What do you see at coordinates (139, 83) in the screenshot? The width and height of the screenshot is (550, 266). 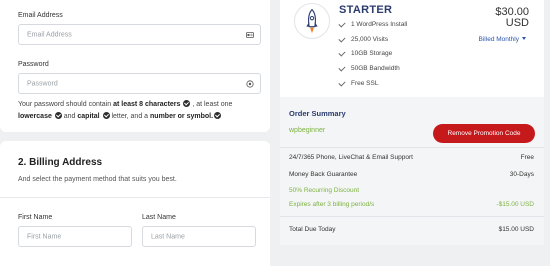 I see `password-field: Password` at bounding box center [139, 83].